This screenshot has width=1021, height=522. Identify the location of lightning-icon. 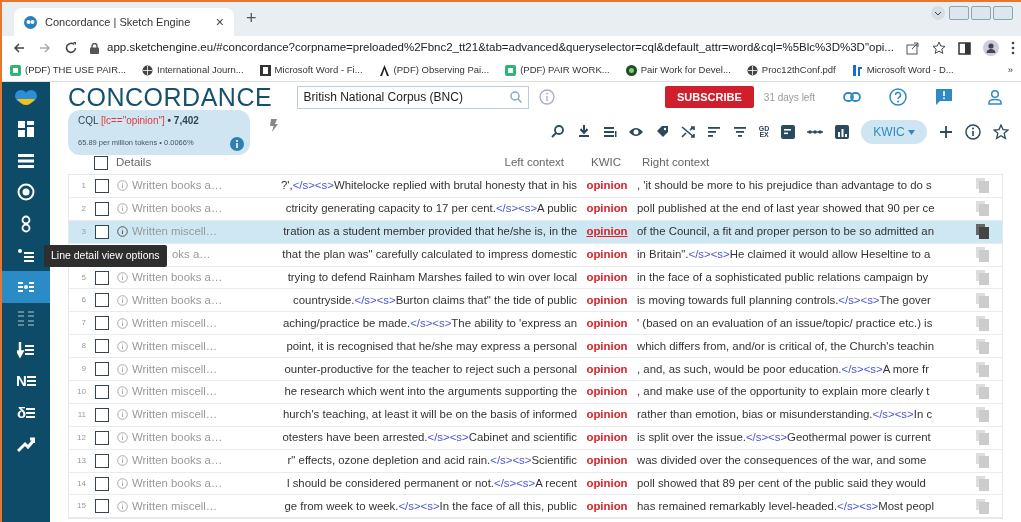
(274, 125).